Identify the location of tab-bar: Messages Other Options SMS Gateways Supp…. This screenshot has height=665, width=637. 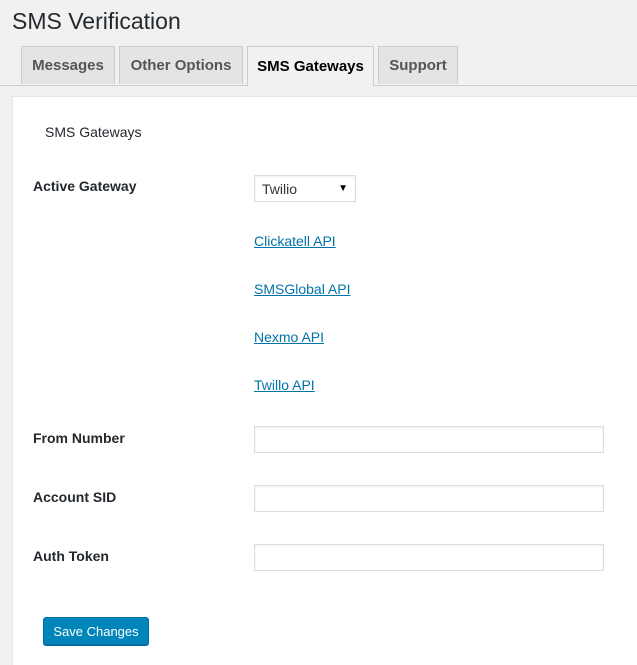
(318, 66).